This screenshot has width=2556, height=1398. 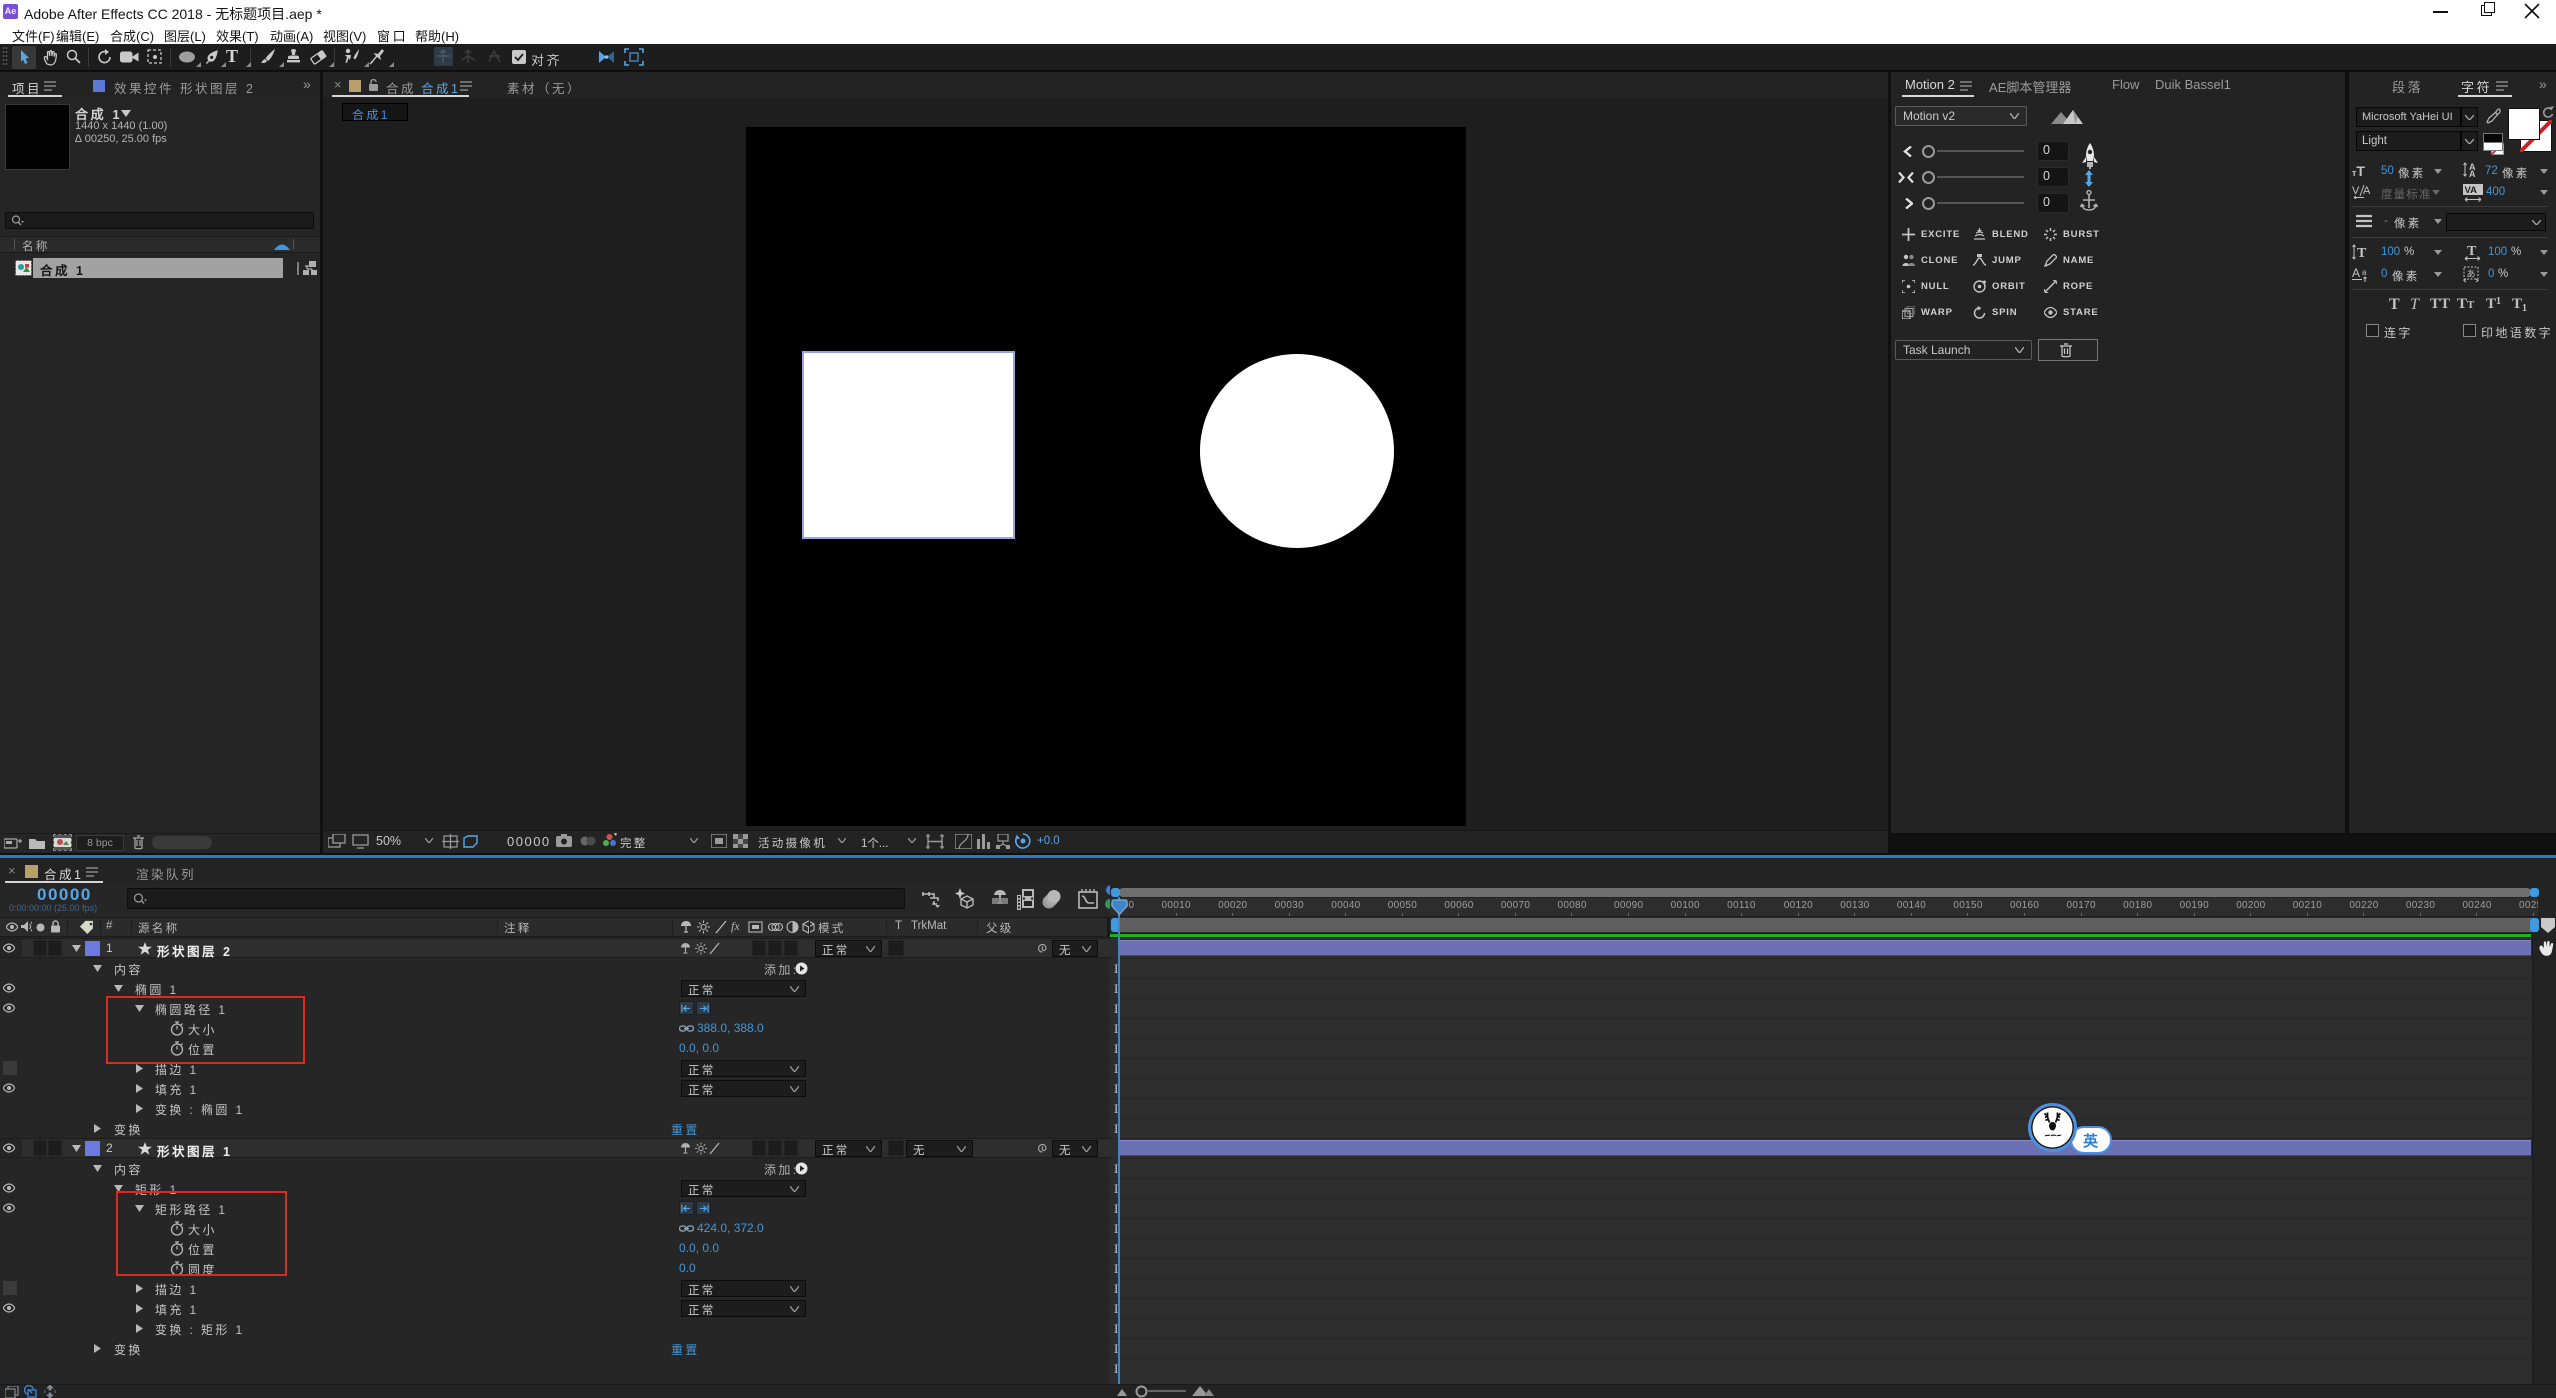 I want to click on svg-text: V, so click(x=2356, y=191).